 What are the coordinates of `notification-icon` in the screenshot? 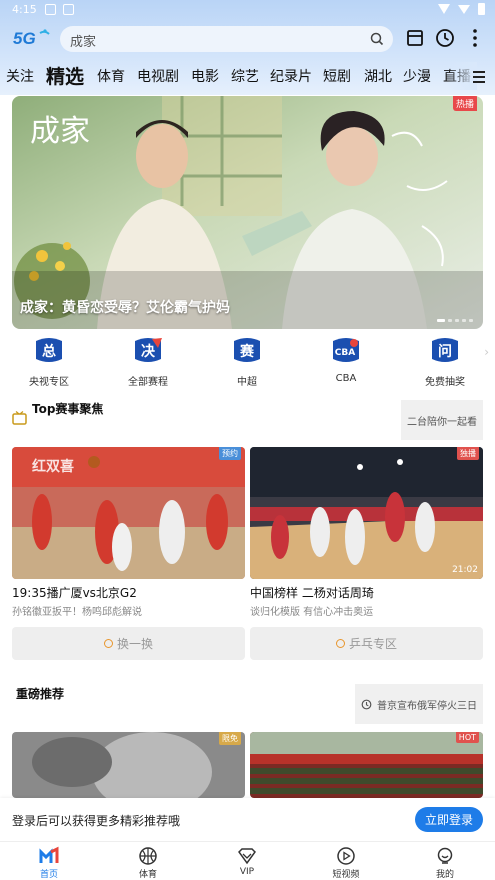 It's located at (68, 9).